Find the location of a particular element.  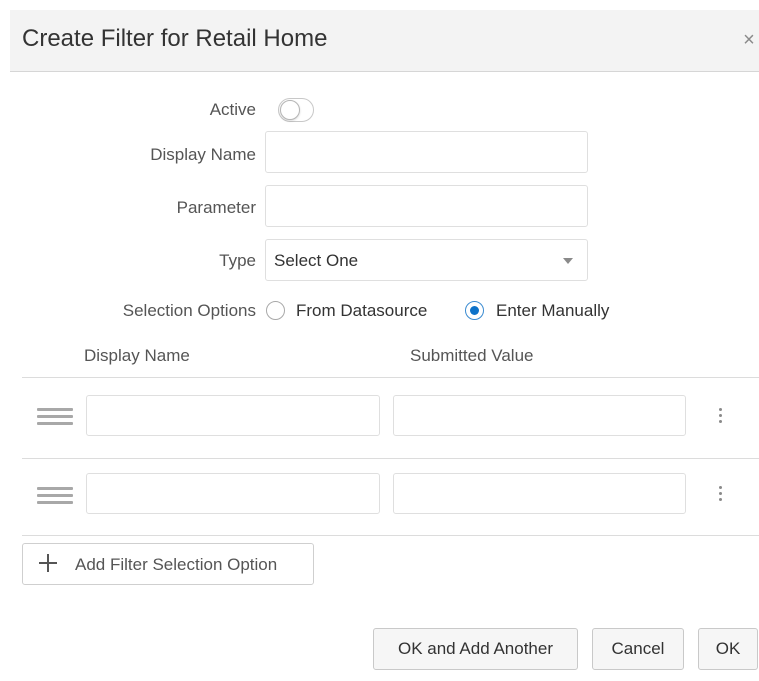

chevron-down-icon is located at coordinates (568, 261).